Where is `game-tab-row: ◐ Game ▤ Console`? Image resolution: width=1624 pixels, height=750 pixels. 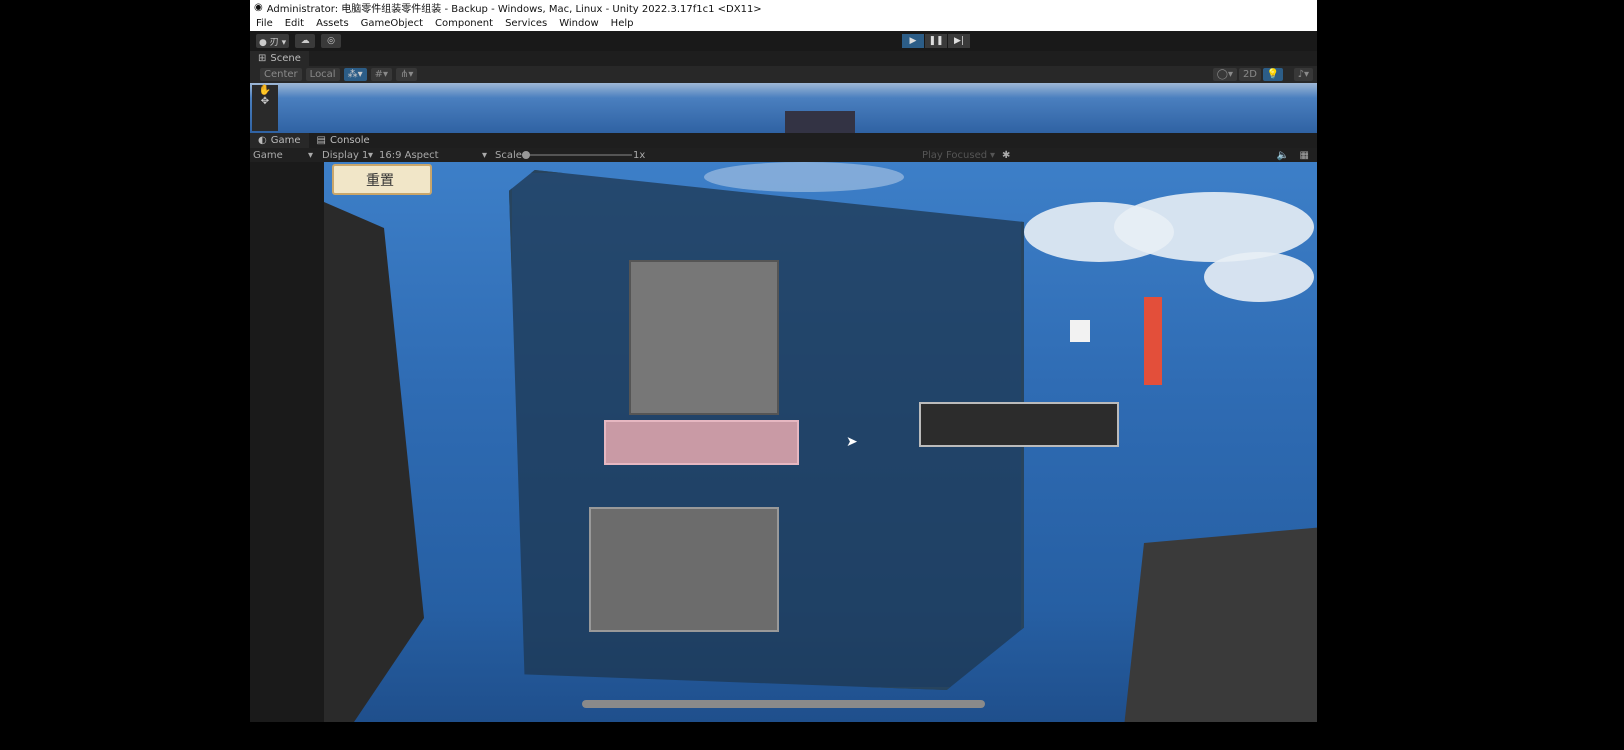
game-tab-row: ◐ Game ▤ Console is located at coordinates (783, 140).